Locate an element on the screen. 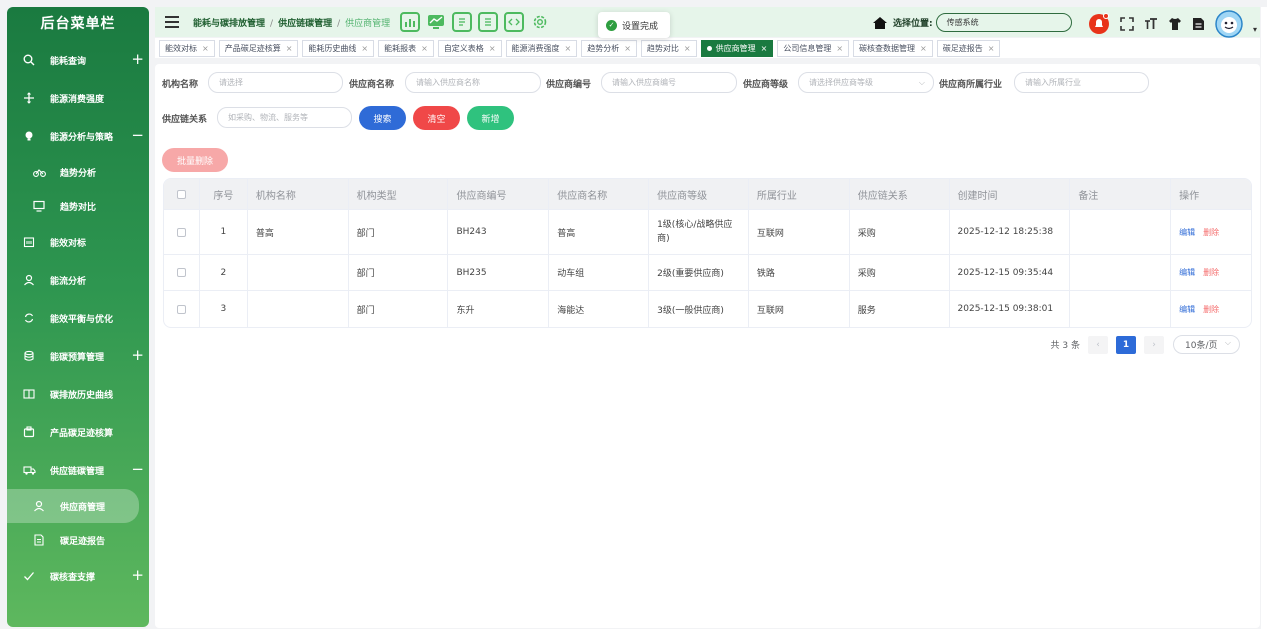 The image size is (1267, 629). location-selector: 选择位置: 传感系统 is located at coordinates (972, 22).